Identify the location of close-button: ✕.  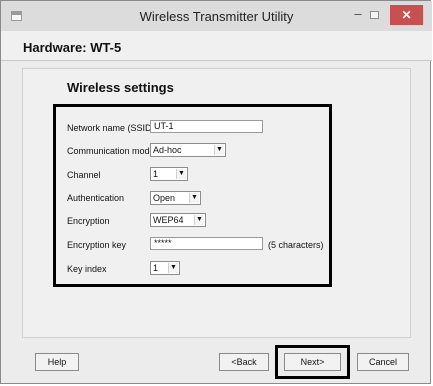
(406, 15).